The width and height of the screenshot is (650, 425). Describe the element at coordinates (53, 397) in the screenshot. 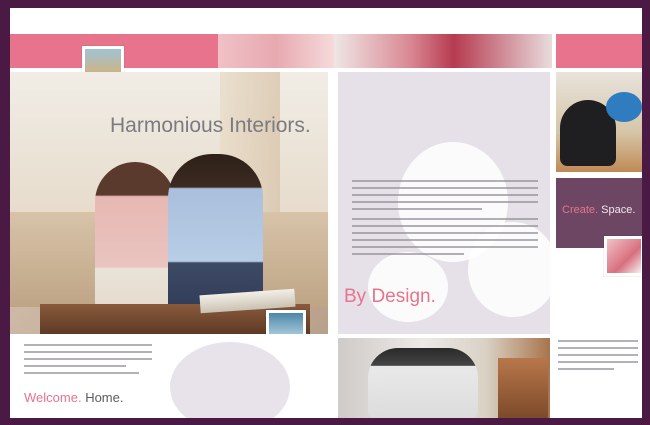

I see `welcome-word: Welcome.` at that location.